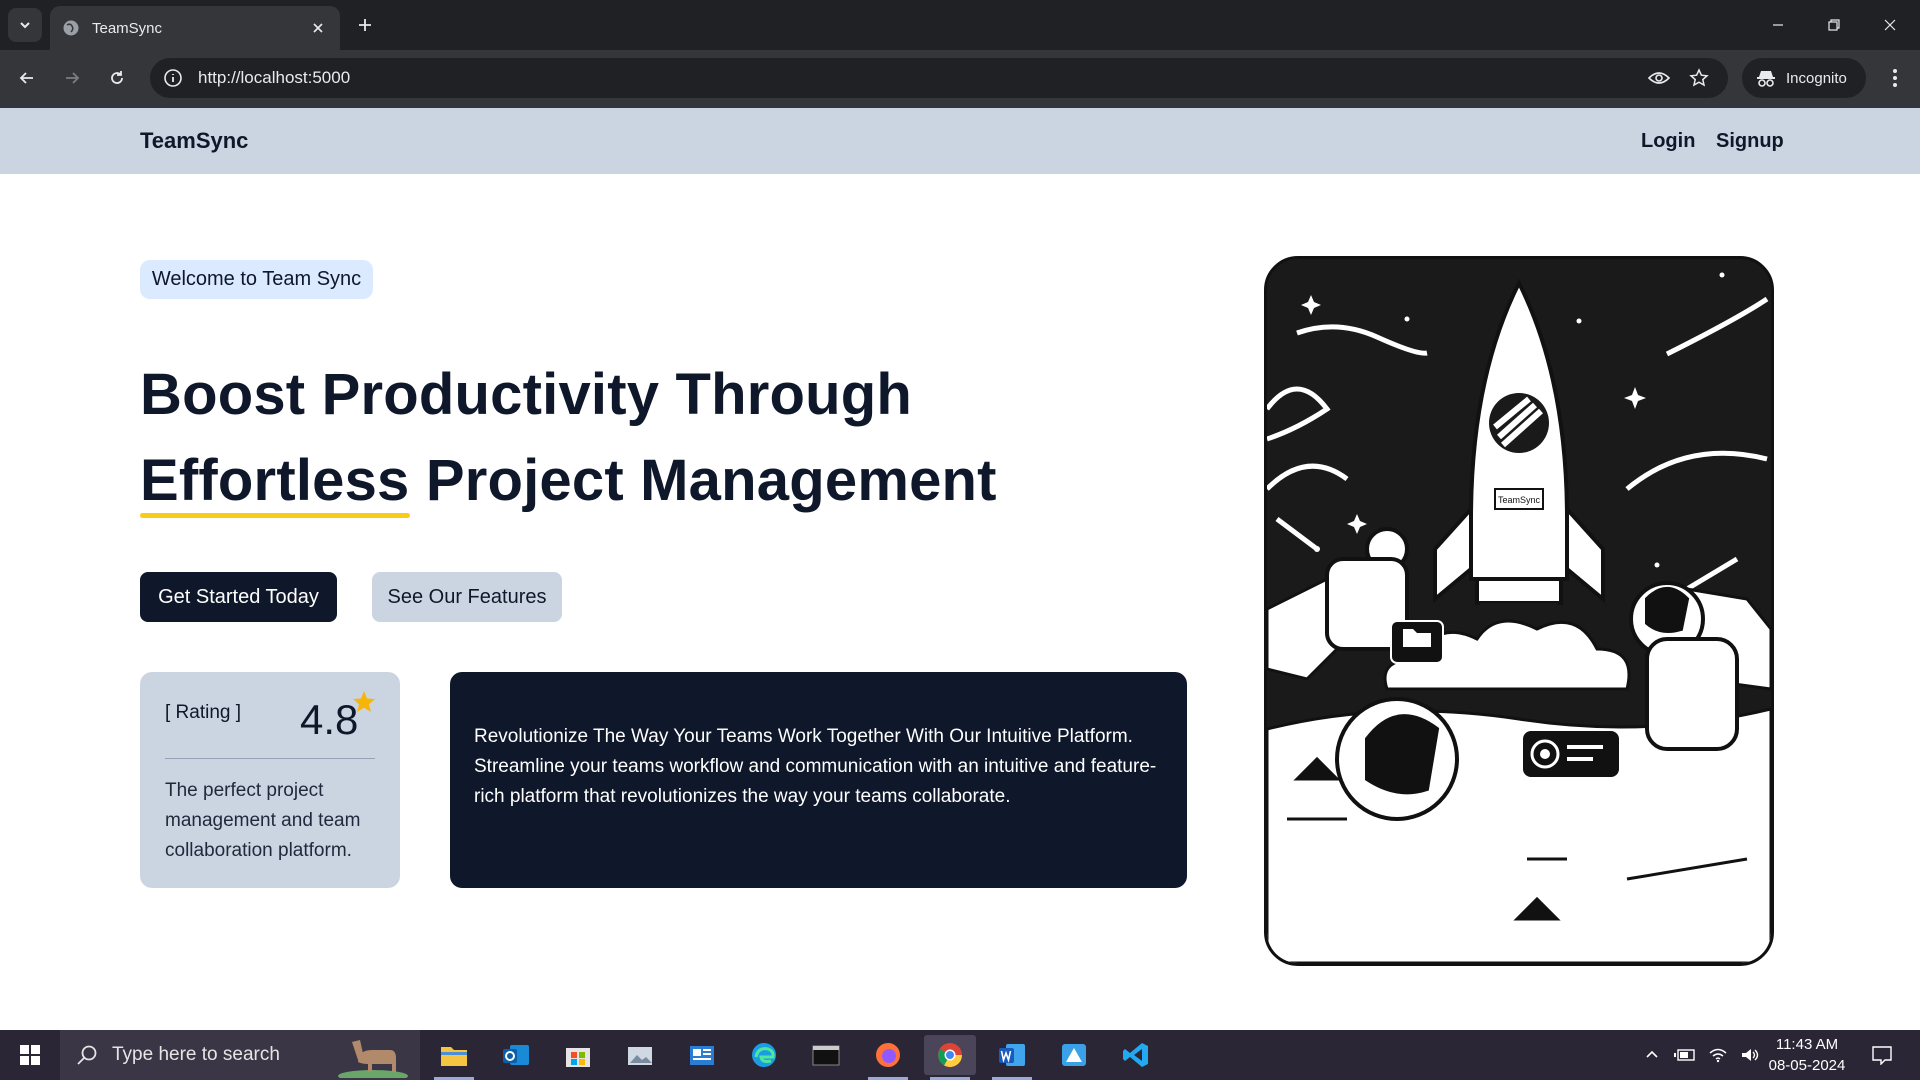  I want to click on minimize-button, so click(1778, 25).